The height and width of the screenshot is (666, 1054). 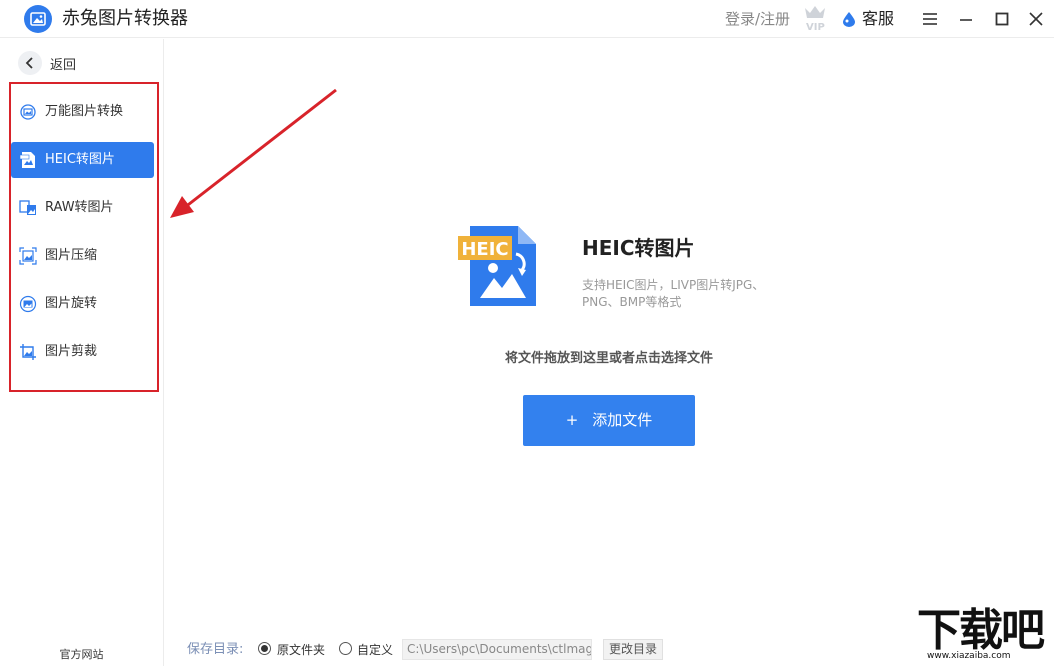 I want to click on heic-badge-text: HEIC, so click(x=484, y=249).